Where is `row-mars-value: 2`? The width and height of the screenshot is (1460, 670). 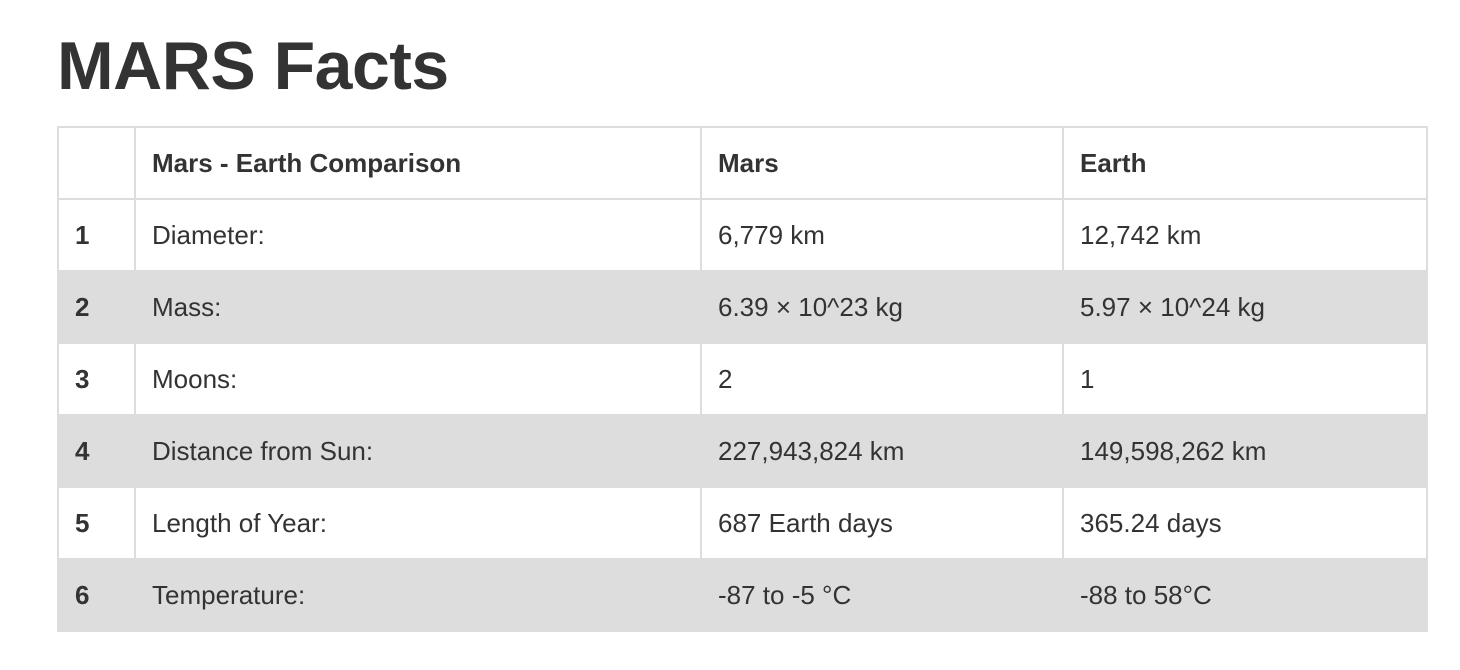
row-mars-value: 2 is located at coordinates (882, 379).